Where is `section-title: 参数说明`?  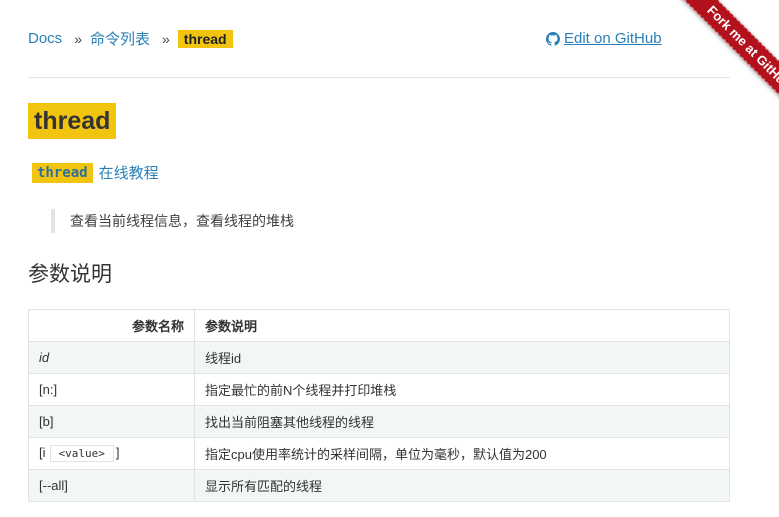
section-title: 参数说明 is located at coordinates (70, 274).